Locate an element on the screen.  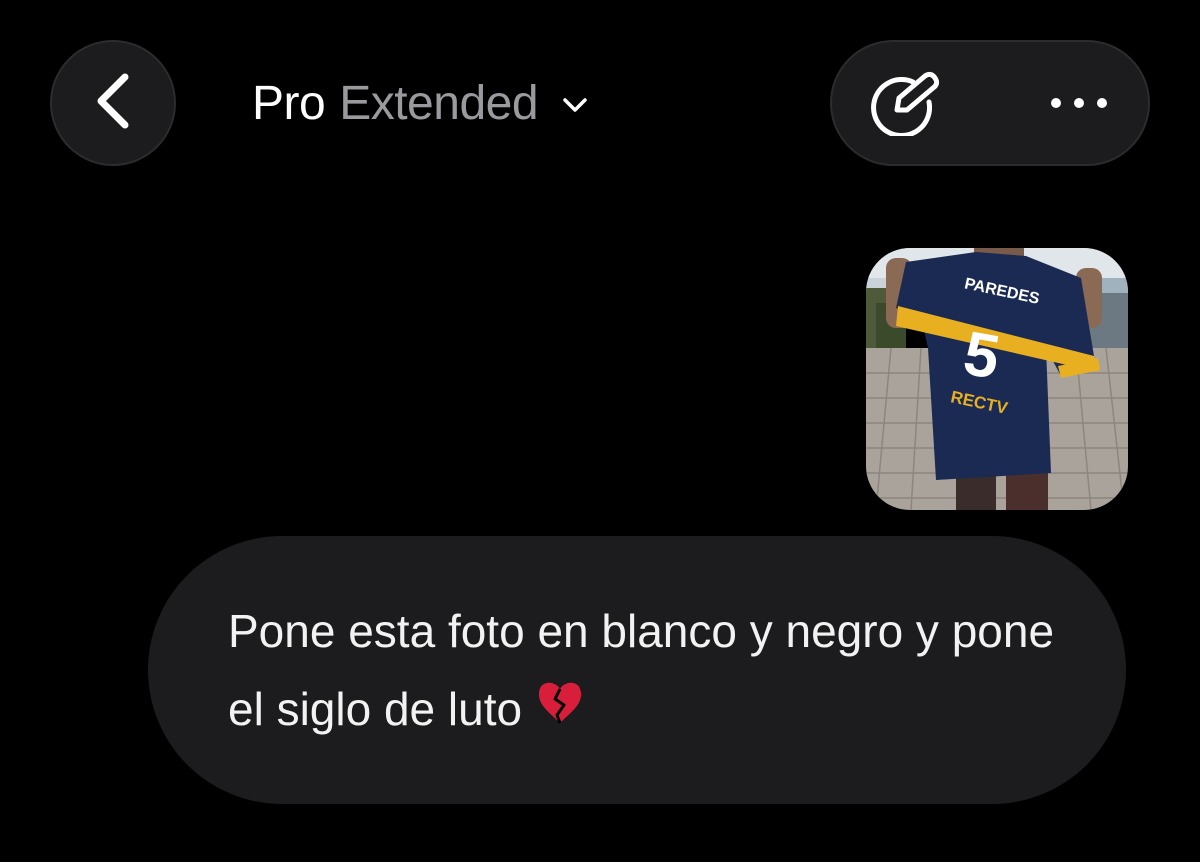
model-selector: Pro Extended is located at coordinates (420, 103).